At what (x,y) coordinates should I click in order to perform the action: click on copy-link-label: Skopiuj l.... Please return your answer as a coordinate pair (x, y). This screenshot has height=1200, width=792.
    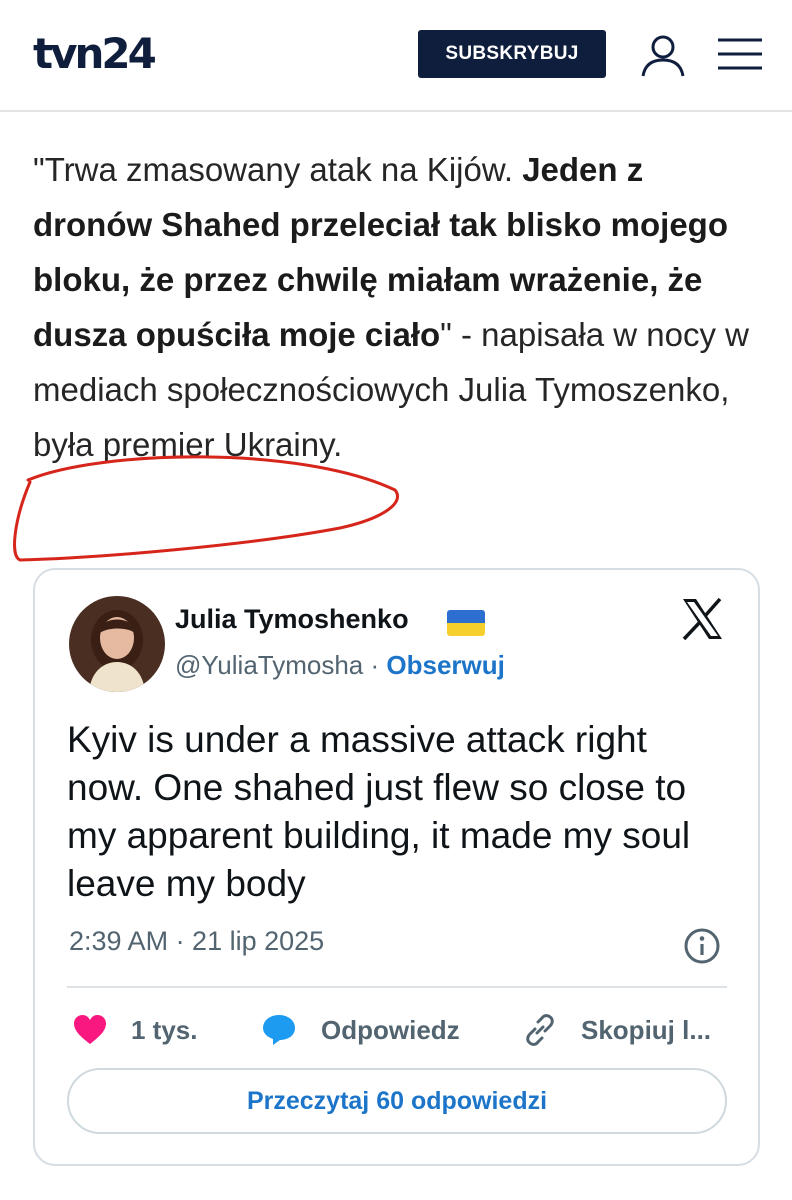
    Looking at the image, I should click on (646, 1029).